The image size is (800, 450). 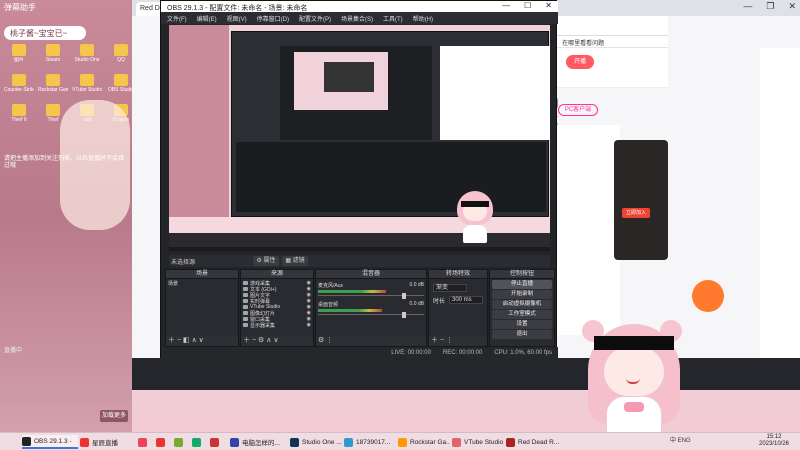 What do you see at coordinates (478, 442) in the screenshot?
I see `taskbar-item: VTube Studio` at bounding box center [478, 442].